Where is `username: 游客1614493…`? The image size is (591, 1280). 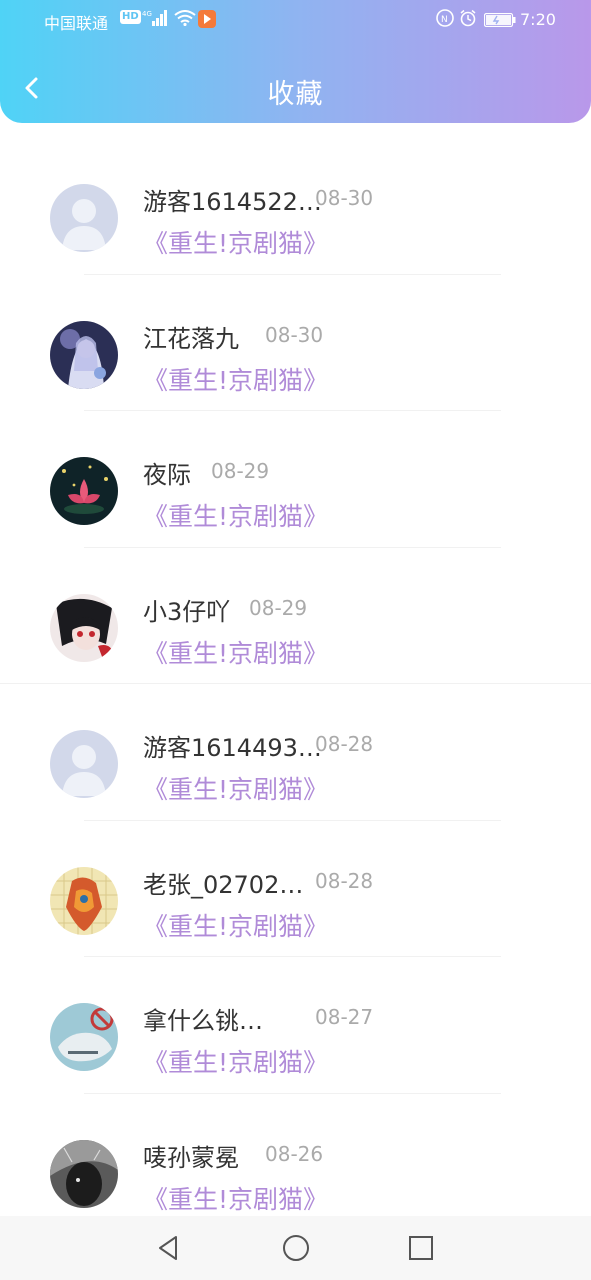
username: 游客1614493… is located at coordinates (232, 748).